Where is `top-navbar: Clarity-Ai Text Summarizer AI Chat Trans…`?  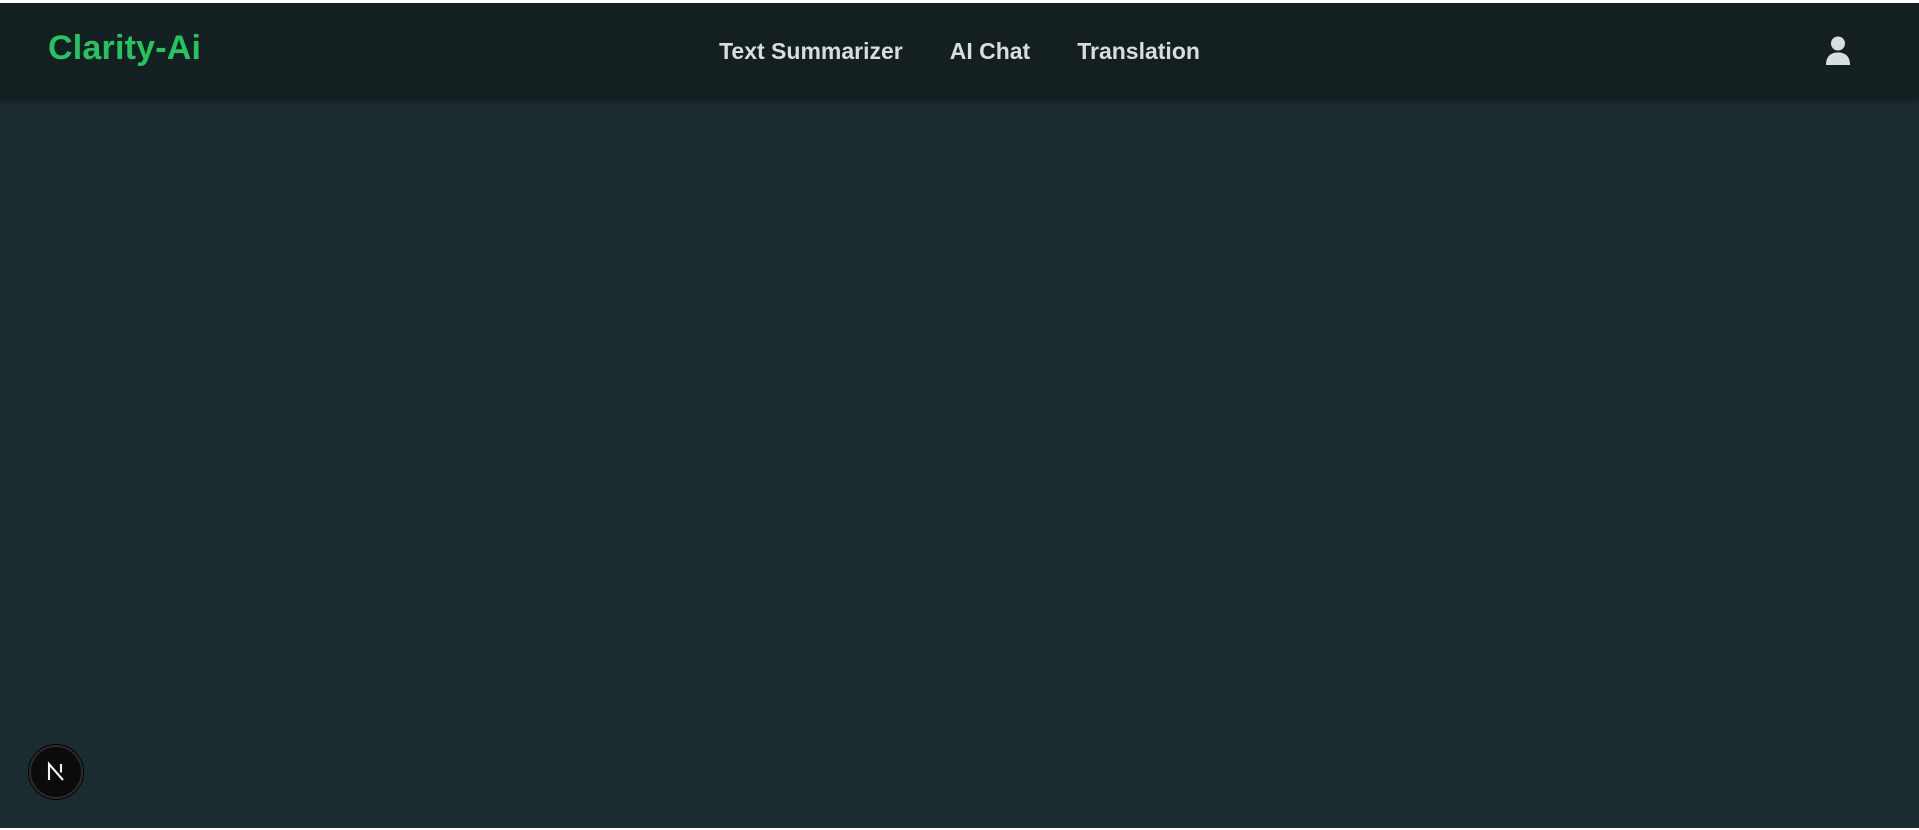 top-navbar: Clarity-Ai Text Summarizer AI Chat Trans… is located at coordinates (959, 51).